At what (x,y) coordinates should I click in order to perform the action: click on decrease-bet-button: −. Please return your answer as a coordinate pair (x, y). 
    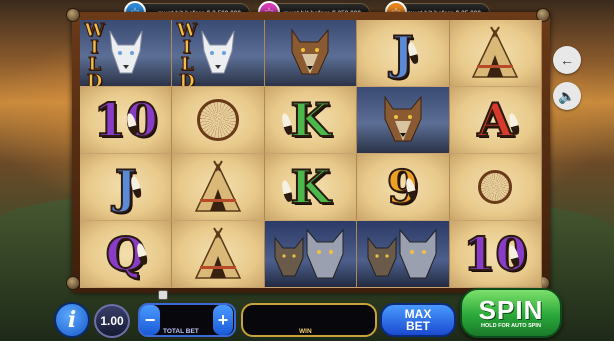
    Looking at the image, I should click on (150, 320).